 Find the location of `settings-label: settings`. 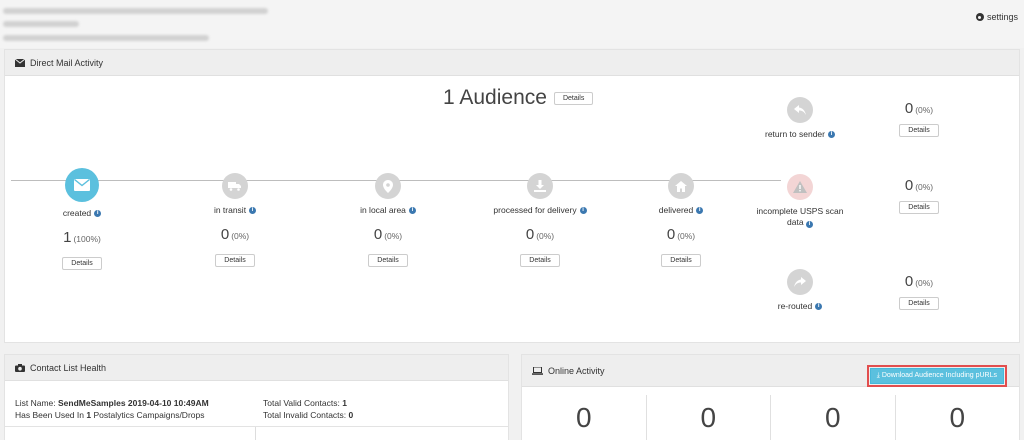

settings-label: settings is located at coordinates (1002, 17).